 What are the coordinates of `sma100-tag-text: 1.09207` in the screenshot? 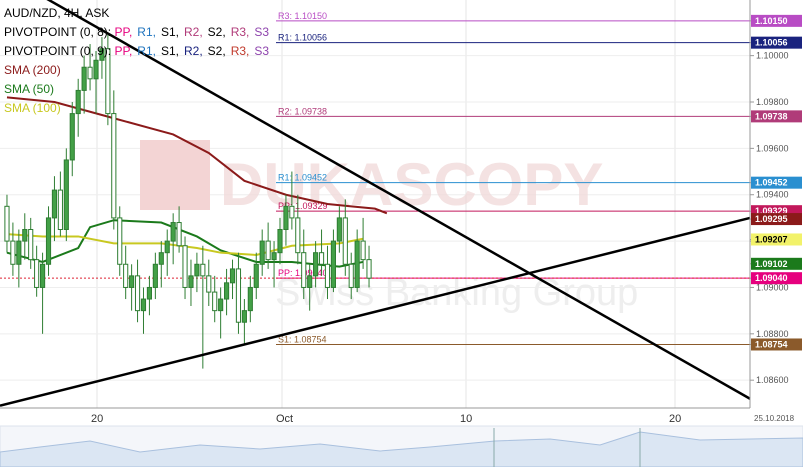 It's located at (771, 239).